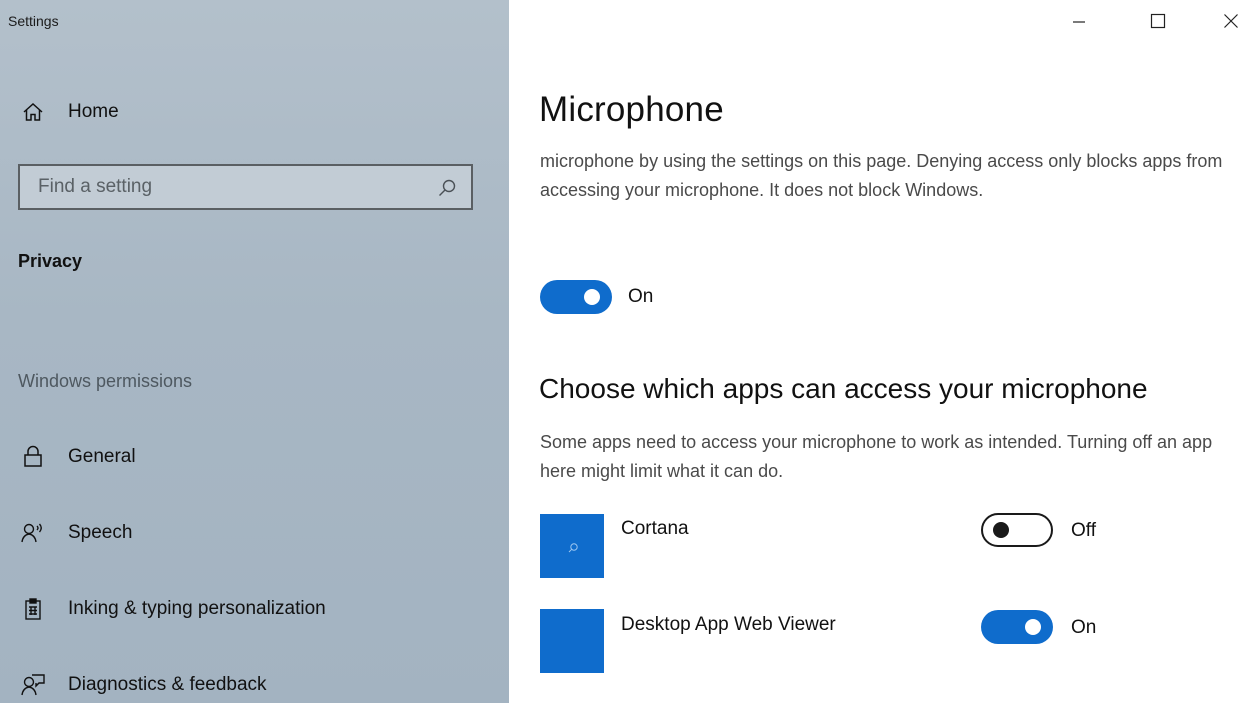 The image size is (1244, 703). I want to click on desktop-app-web-viewer-toggle, so click(1017, 627).